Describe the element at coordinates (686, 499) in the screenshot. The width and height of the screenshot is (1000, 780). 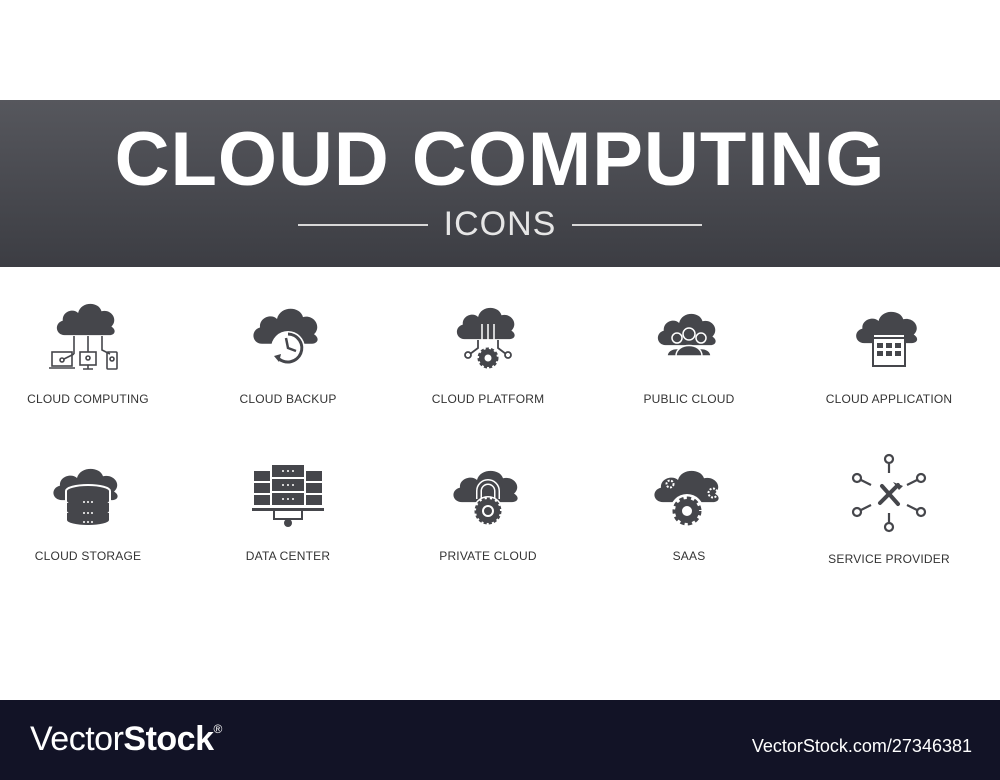
I see `cloud-gears-icon` at that location.